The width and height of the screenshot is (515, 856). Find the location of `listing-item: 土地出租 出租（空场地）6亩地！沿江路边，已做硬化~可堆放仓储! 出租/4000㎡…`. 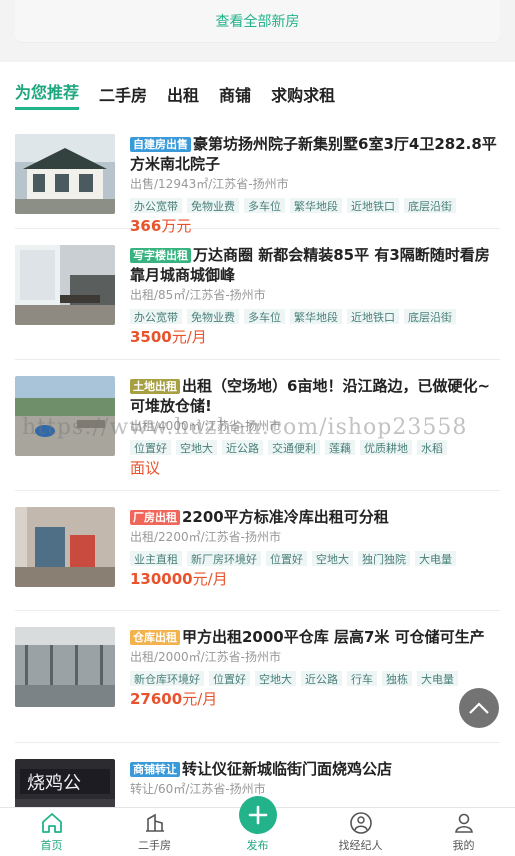

listing-item: 土地出租 出租（空场地）6亩地！沿江路边，已做硬化~可堆放仓储! 出租/4000㎡… is located at coordinates (257, 425).